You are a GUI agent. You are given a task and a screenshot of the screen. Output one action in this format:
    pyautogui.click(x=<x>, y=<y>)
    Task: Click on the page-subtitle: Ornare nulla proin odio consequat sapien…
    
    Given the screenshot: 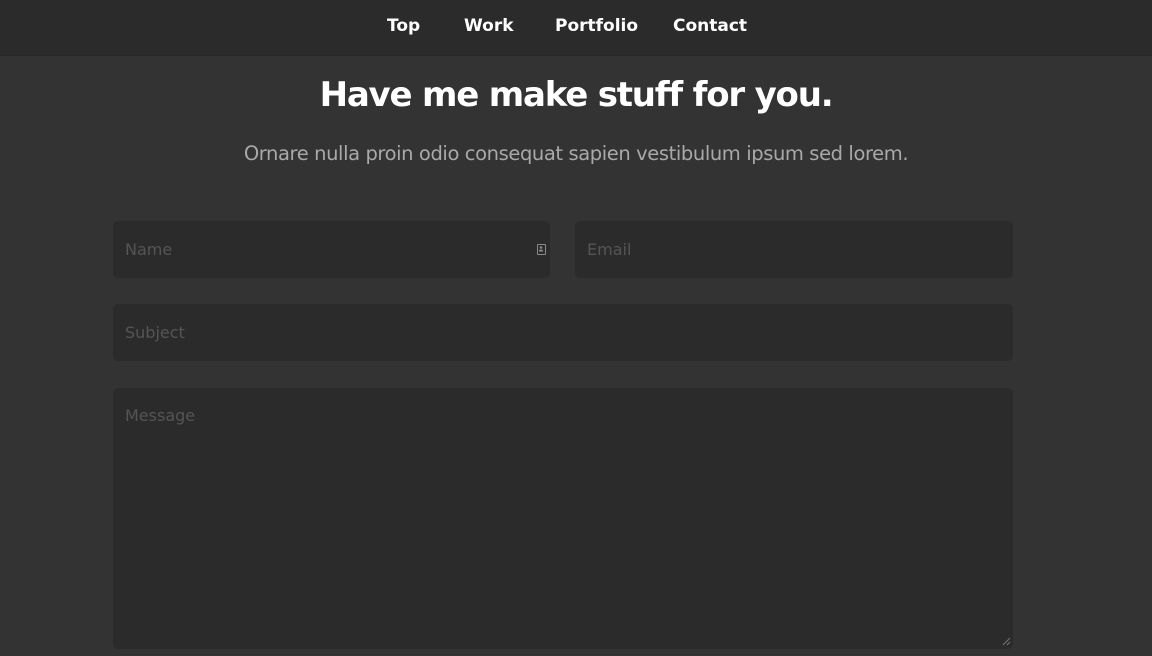 What is the action you would take?
    pyautogui.click(x=576, y=153)
    